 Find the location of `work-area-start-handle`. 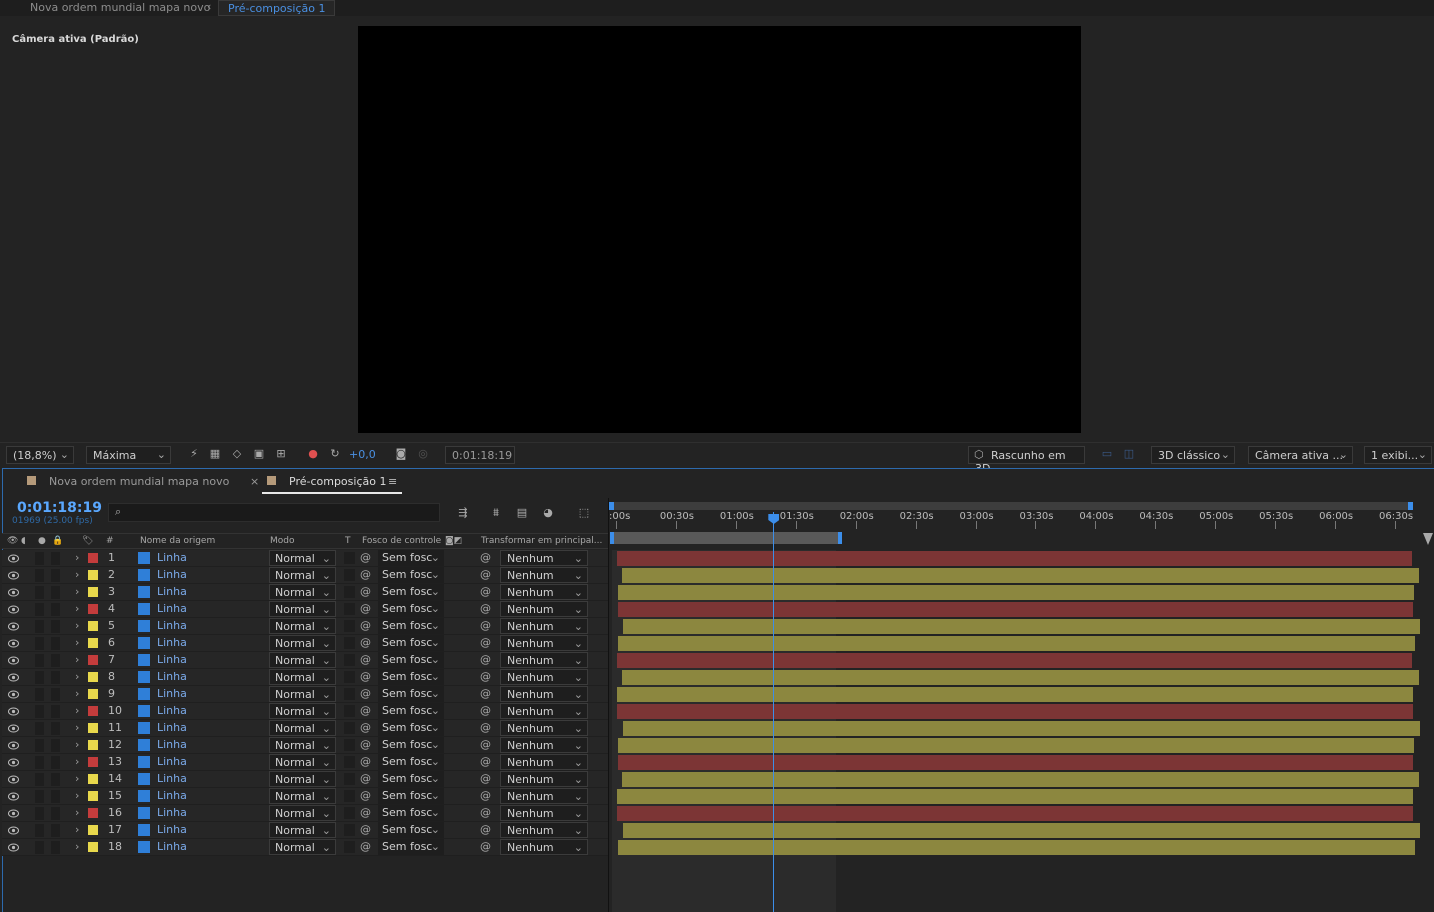

work-area-start-handle is located at coordinates (612, 538).